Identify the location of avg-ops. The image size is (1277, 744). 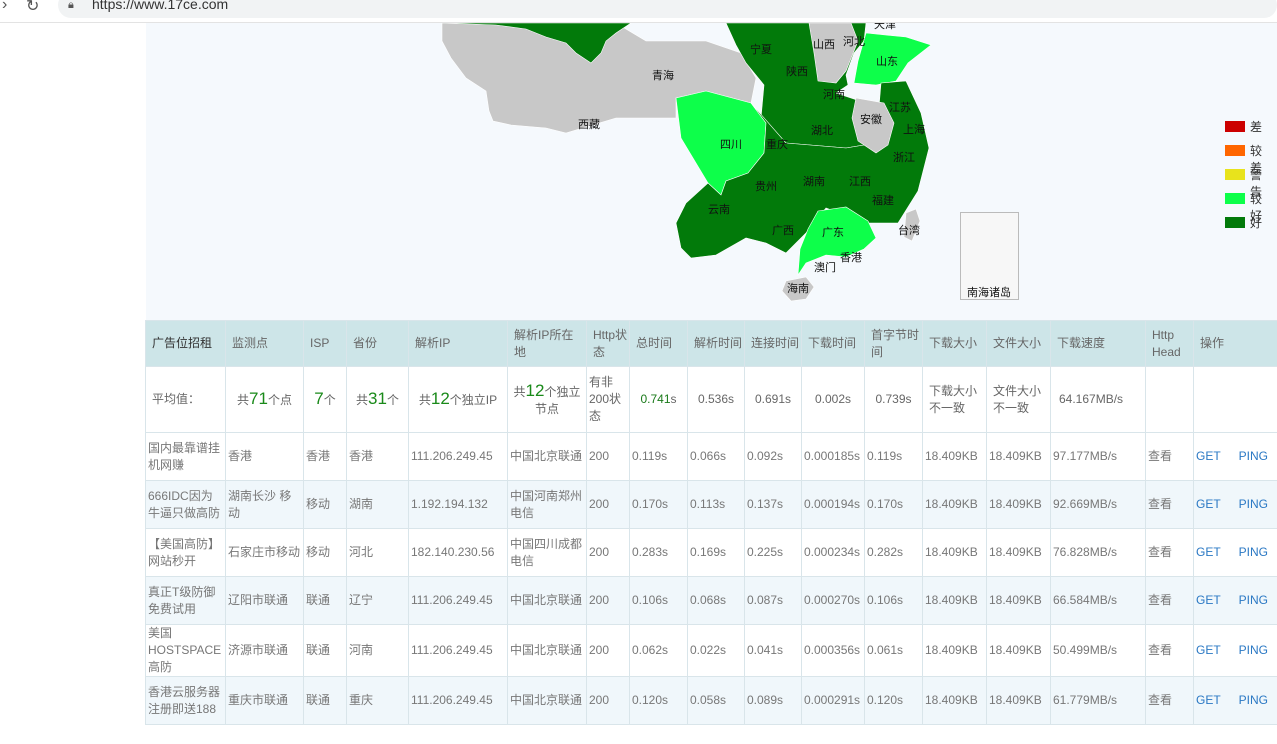
(1235, 399).